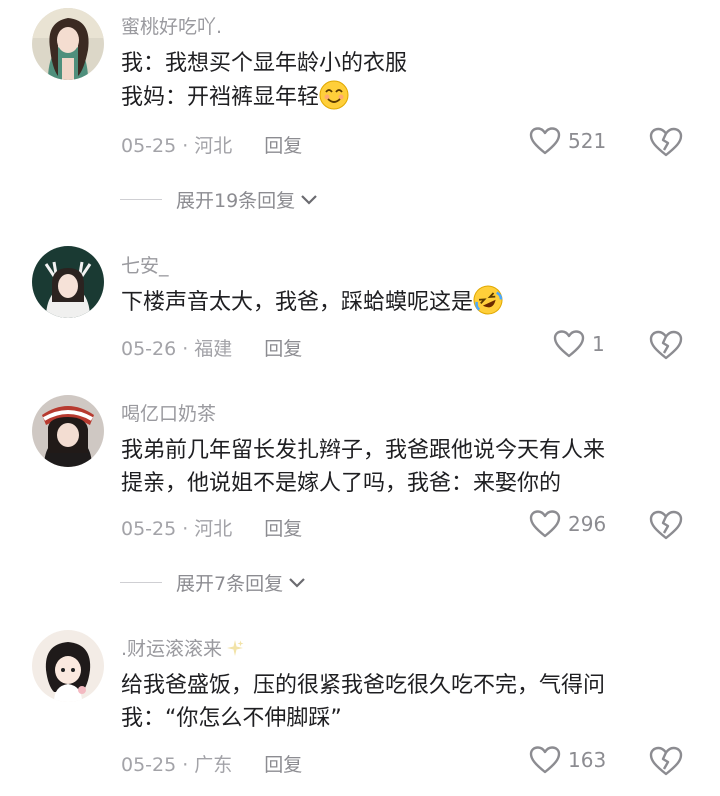 The width and height of the screenshot is (720, 796). What do you see at coordinates (598, 344) in the screenshot?
I see `like-count: 1` at bounding box center [598, 344].